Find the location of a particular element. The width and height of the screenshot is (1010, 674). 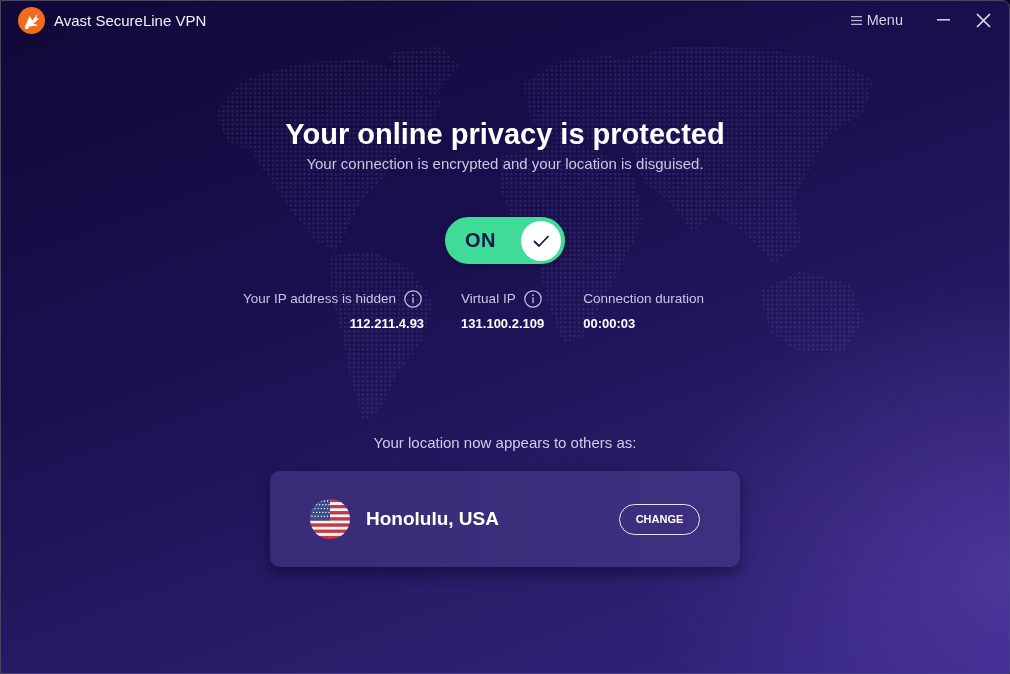

window-title: Avast SecureLine VPN is located at coordinates (130, 20).